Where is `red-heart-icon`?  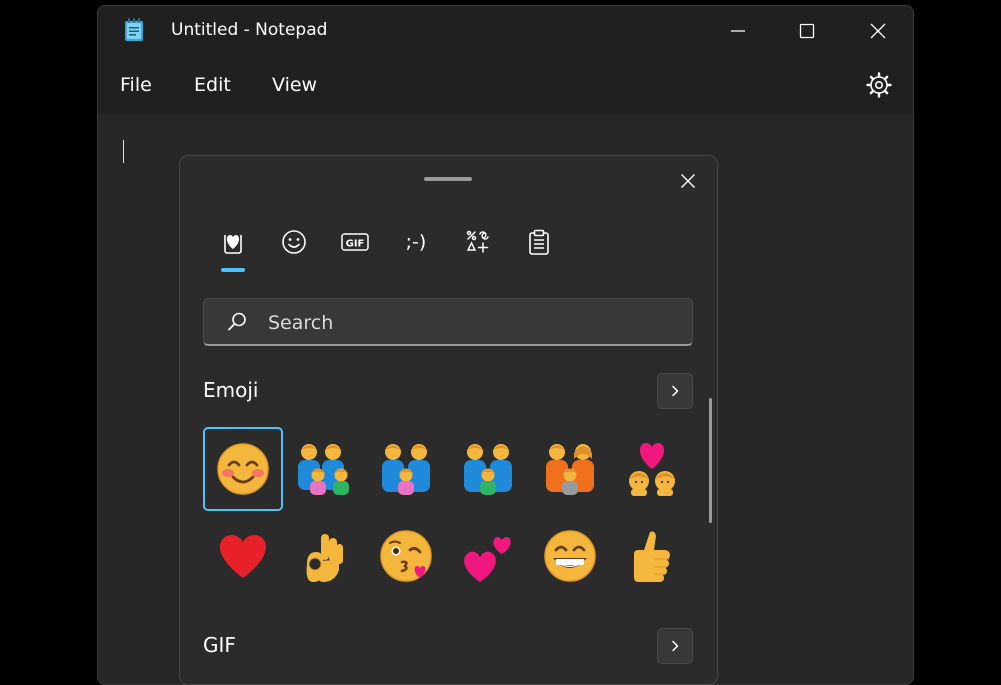 red-heart-icon is located at coordinates (243, 556).